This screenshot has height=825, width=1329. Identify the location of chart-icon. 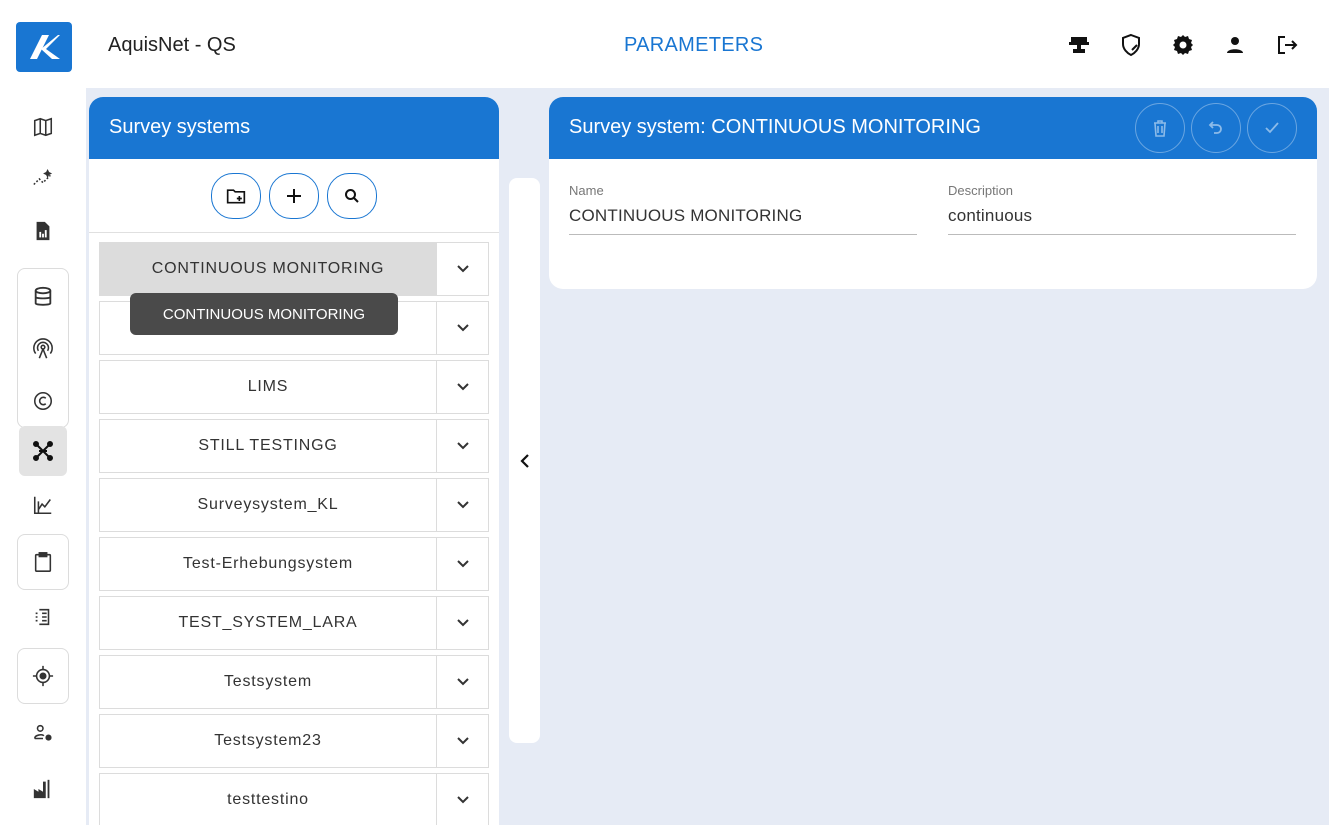
(43, 505).